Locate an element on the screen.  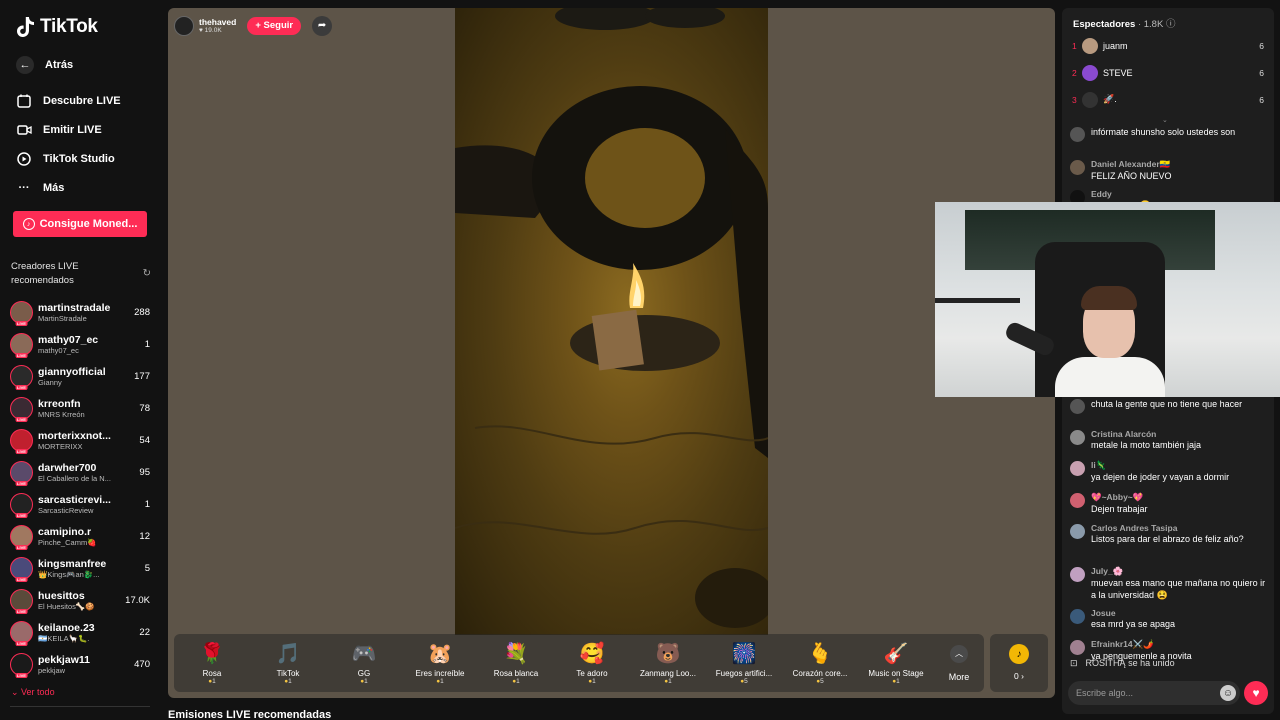
creator-name: huesittos is located at coordinates (61, 595).